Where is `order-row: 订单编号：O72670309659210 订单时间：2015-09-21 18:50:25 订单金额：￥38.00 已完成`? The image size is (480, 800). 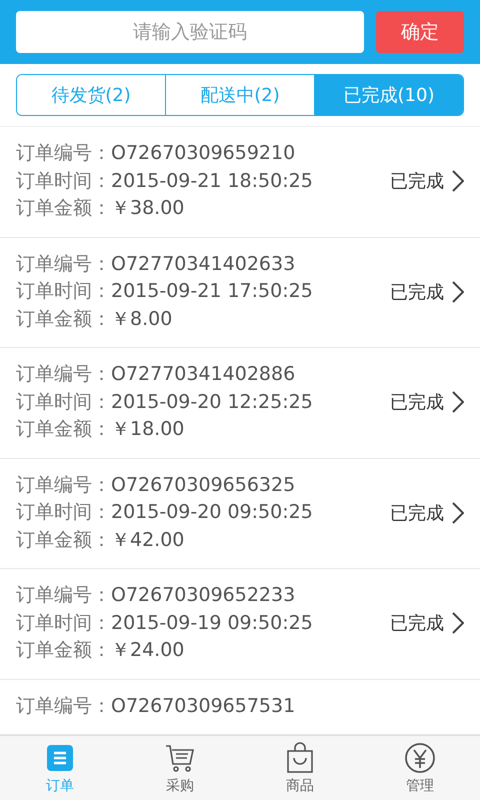 order-row: 订单编号：O72670309659210 订单时间：2015-09-21 18:50:25 订单金额：￥38.00 已完成 is located at coordinates (240, 182).